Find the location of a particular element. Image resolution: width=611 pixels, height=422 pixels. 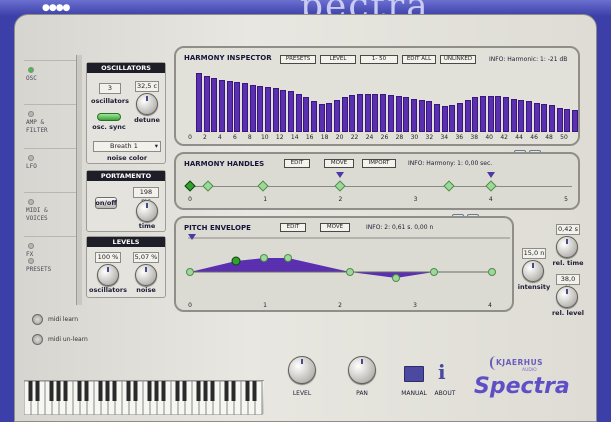

sidebar-tab-presets: PRESETS is located at coordinates (50, 281).